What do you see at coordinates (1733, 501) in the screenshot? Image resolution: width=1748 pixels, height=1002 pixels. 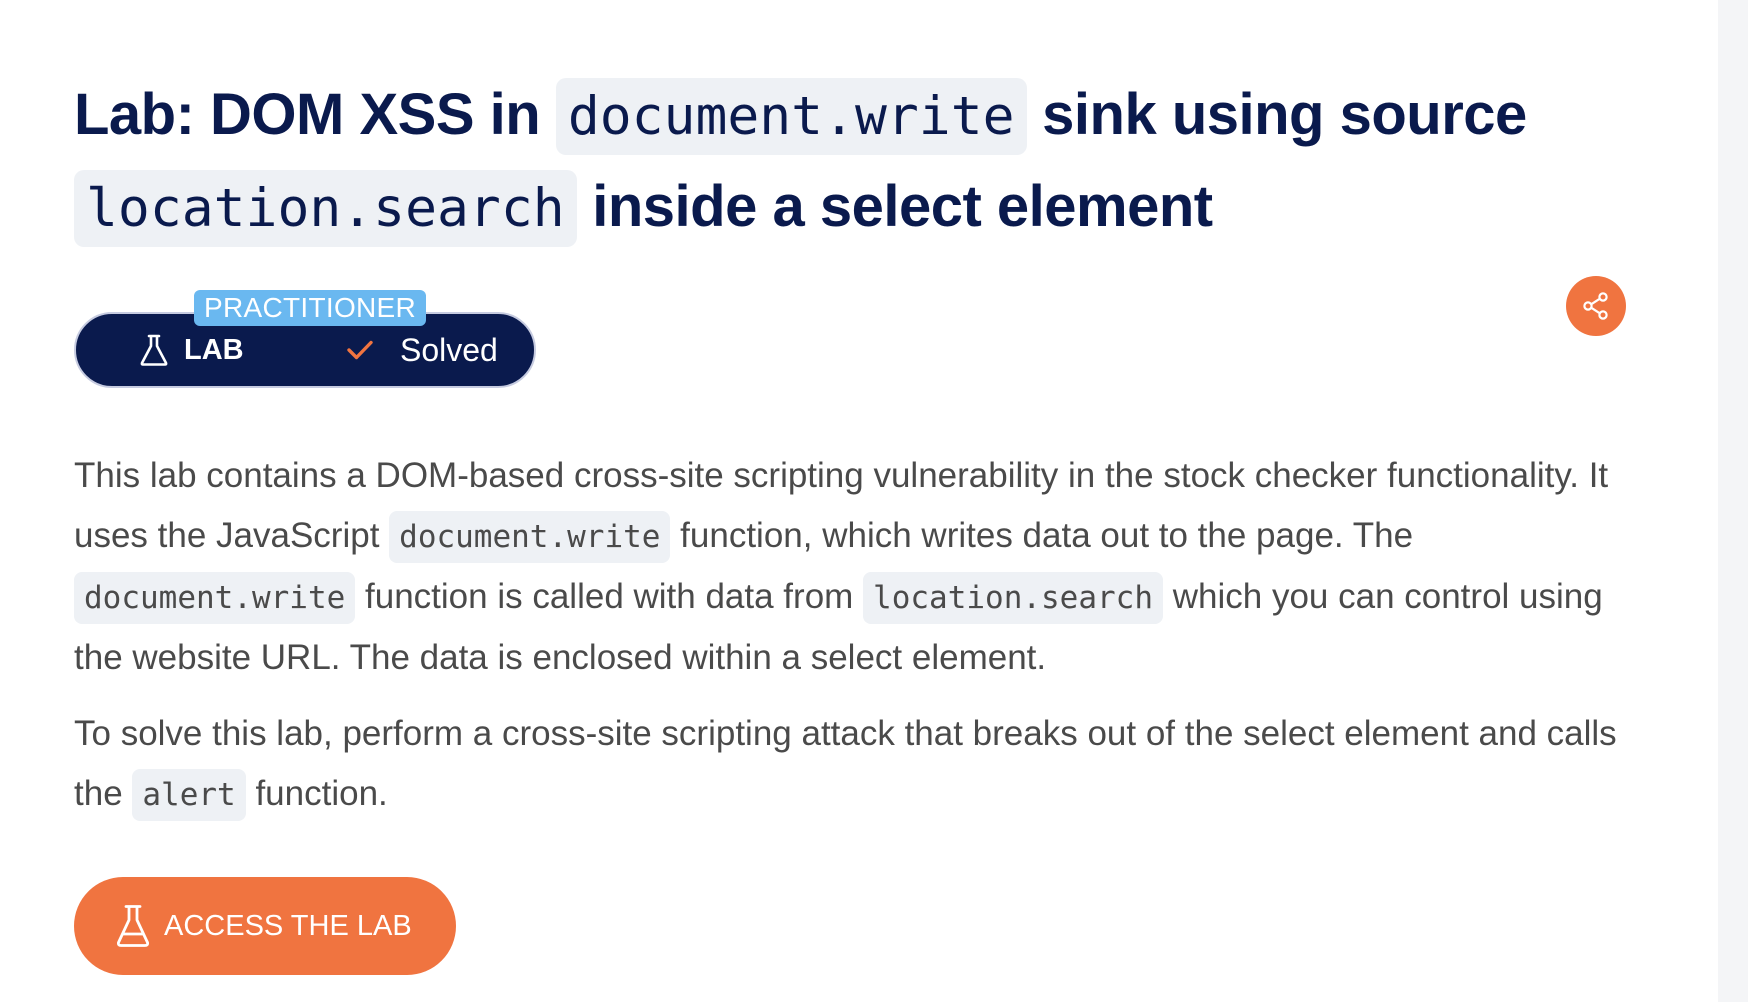 I see `scrollbar-track` at bounding box center [1733, 501].